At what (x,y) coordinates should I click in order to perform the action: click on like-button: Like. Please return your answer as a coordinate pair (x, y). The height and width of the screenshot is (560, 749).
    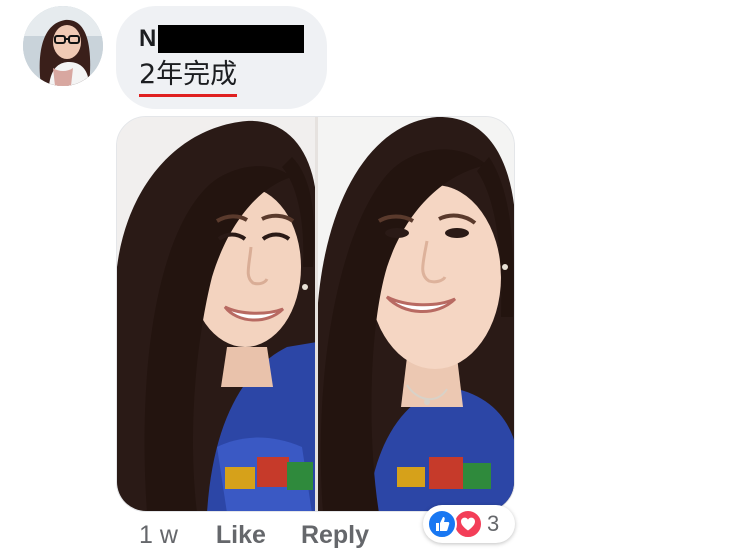
    Looking at the image, I should click on (241, 535).